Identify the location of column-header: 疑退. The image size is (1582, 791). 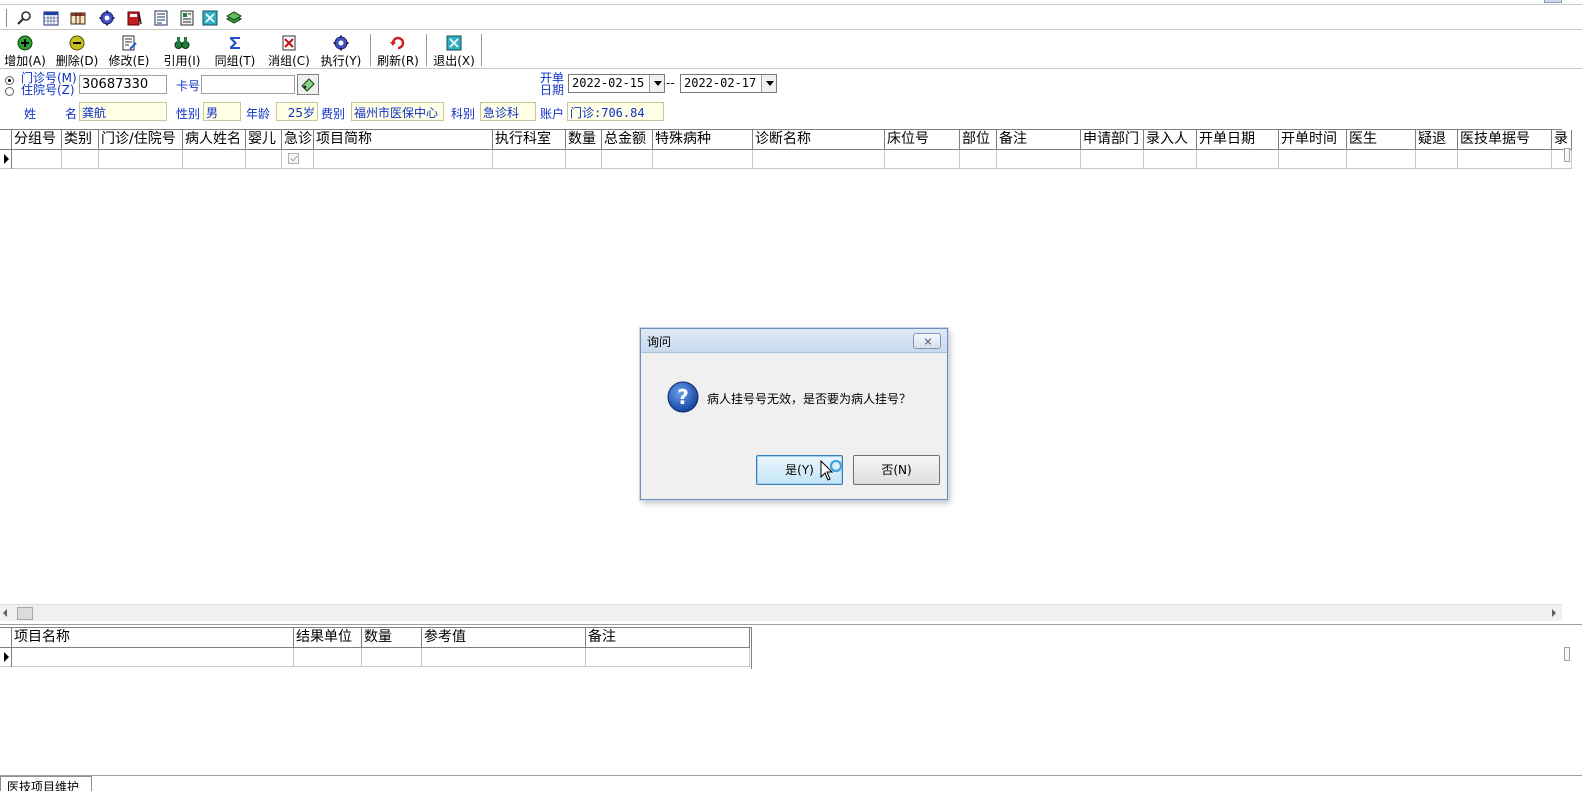
(1437, 140).